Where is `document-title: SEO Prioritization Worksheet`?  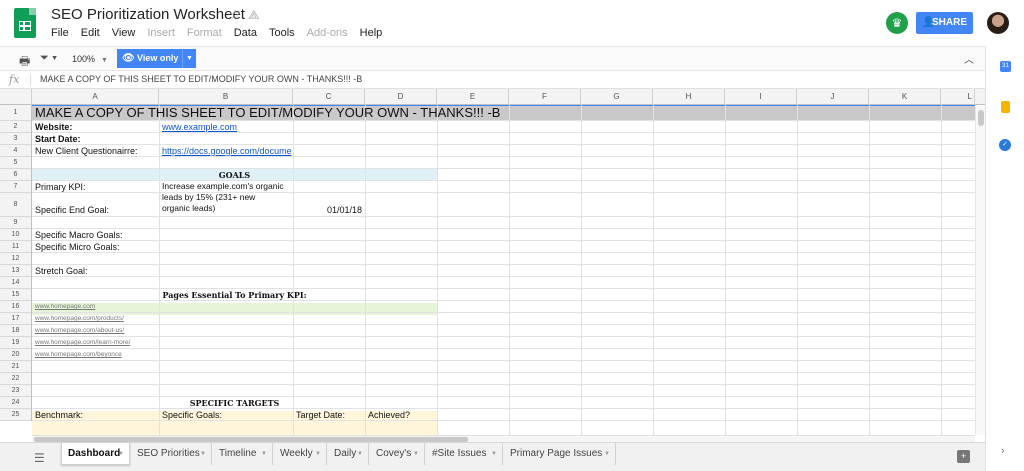
document-title: SEO Prioritization Worksheet is located at coordinates (148, 14).